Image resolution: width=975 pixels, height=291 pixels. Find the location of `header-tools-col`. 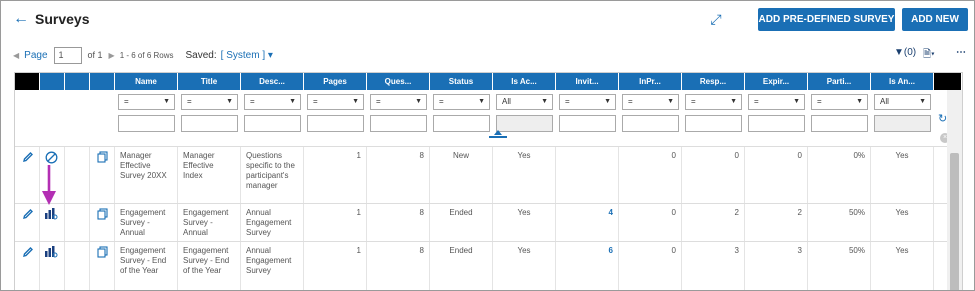

header-tools-col is located at coordinates (948, 81).